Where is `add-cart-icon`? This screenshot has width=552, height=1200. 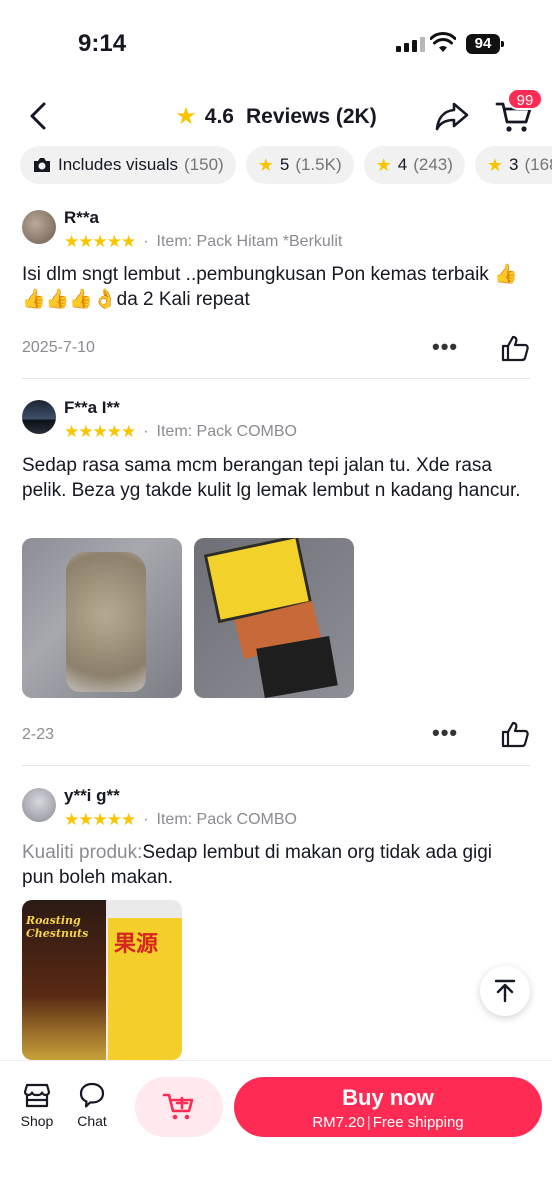
add-cart-icon is located at coordinates (178, 1106).